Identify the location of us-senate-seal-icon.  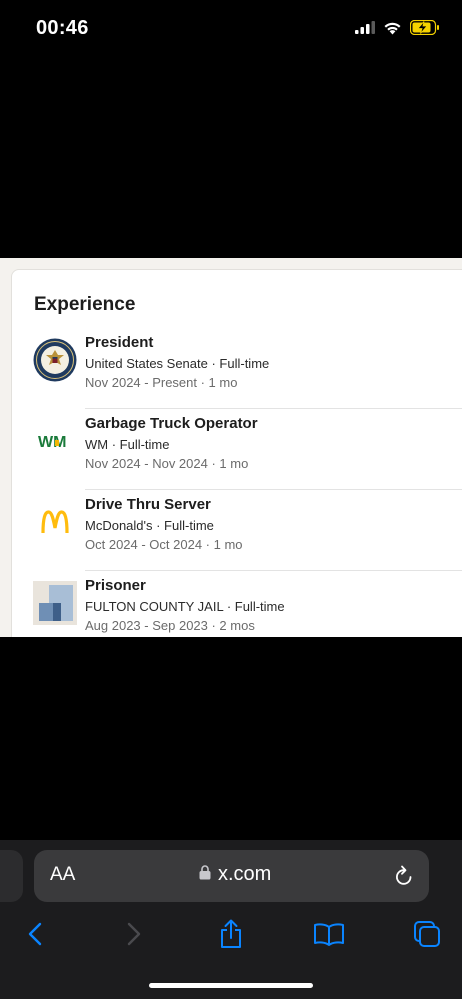
(55, 360).